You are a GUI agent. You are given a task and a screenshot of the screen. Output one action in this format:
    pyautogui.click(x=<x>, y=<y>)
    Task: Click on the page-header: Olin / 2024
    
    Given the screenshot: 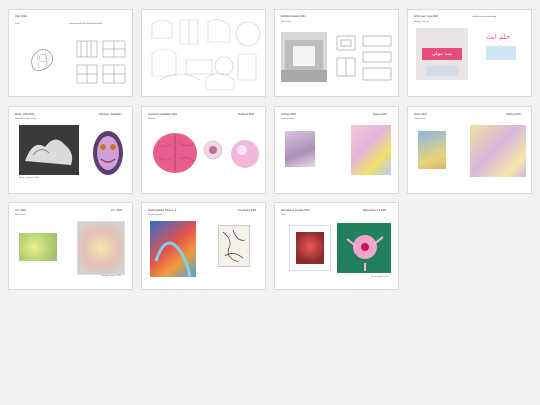 What is the action you would take?
    pyautogui.click(x=21, y=16)
    